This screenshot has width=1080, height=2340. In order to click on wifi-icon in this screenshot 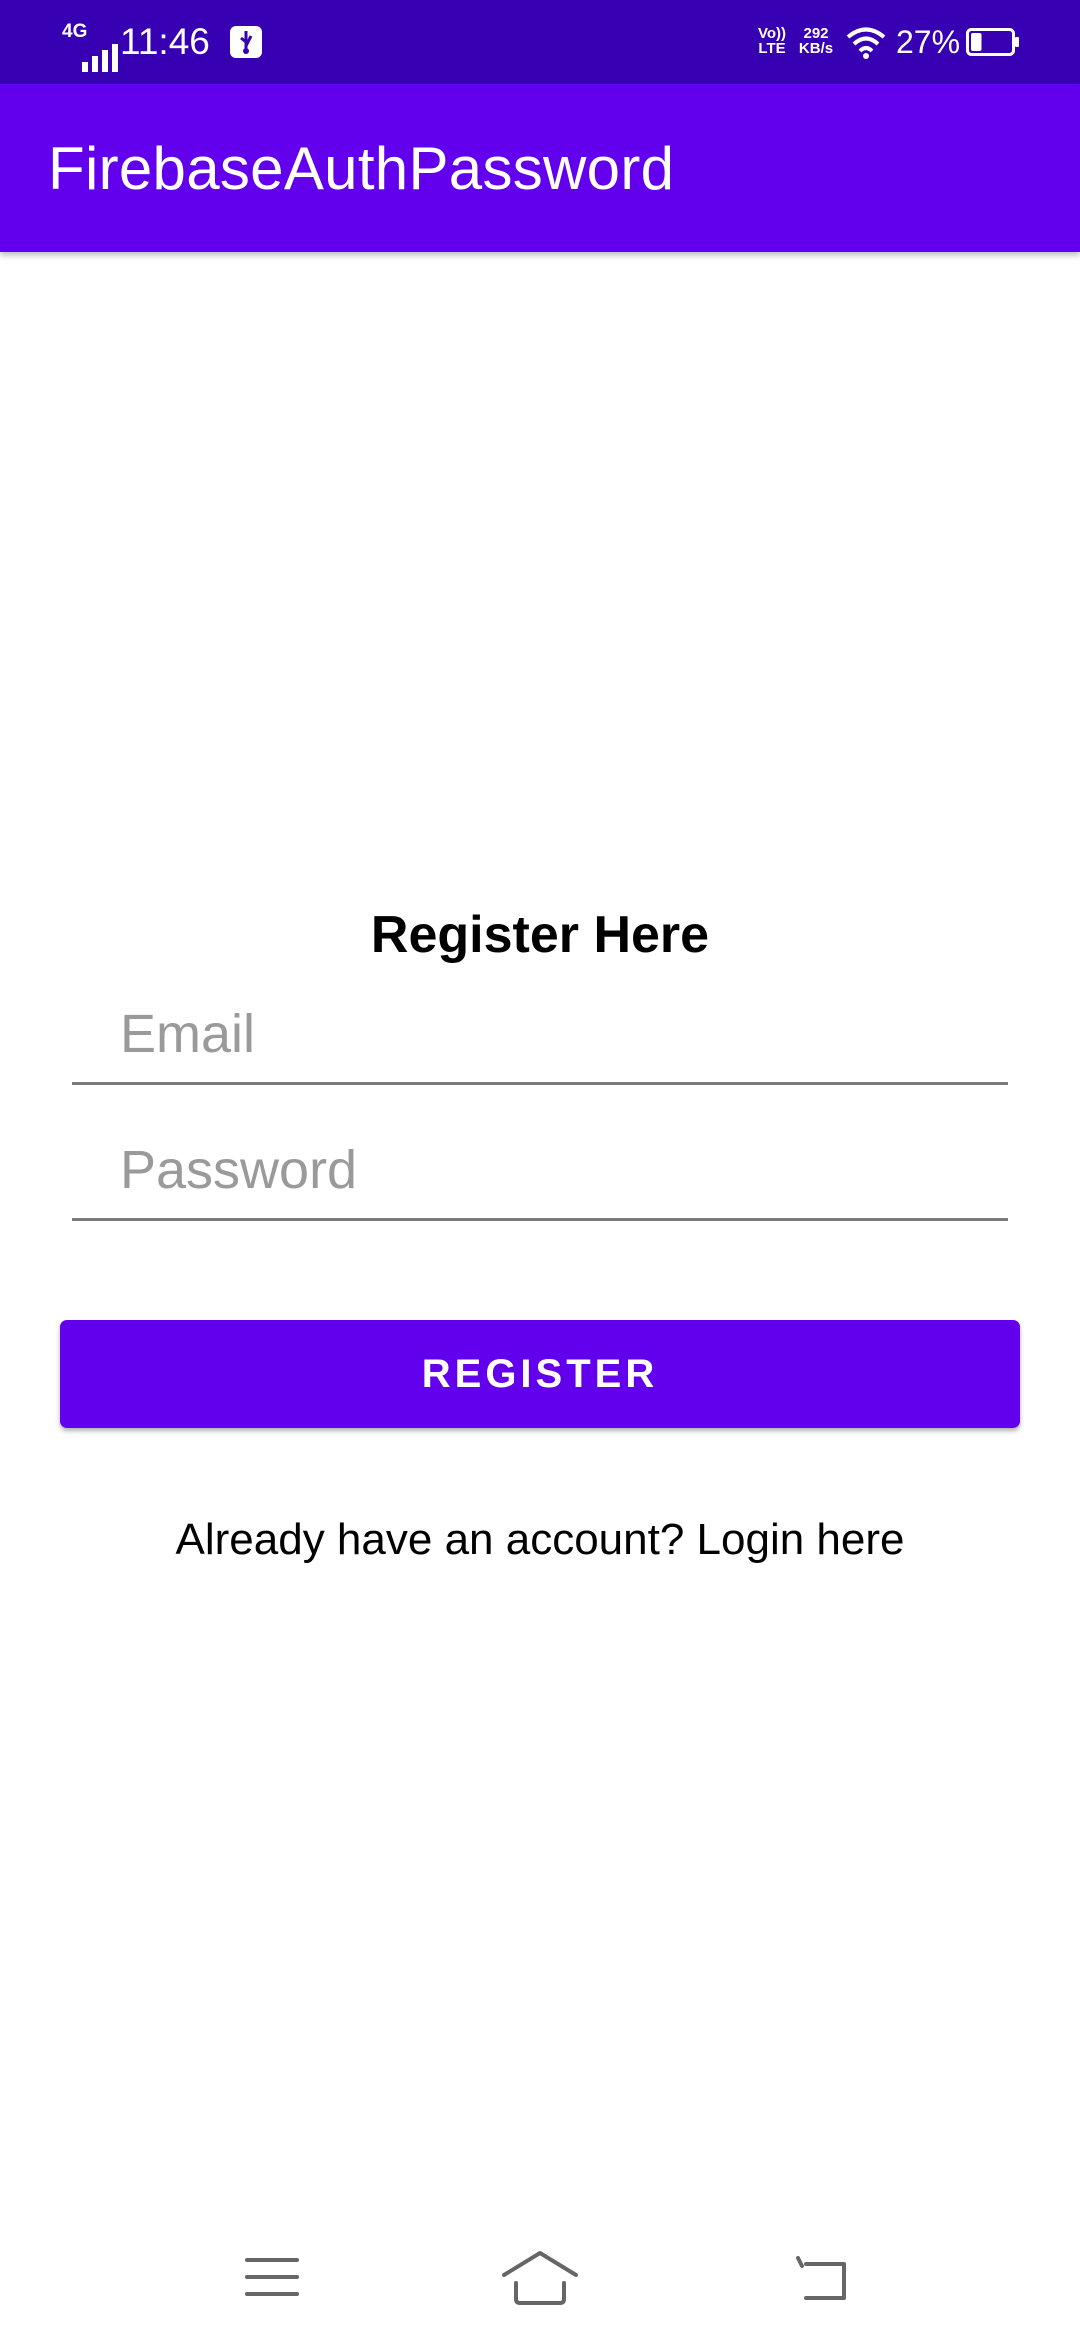, I will do `click(866, 43)`.